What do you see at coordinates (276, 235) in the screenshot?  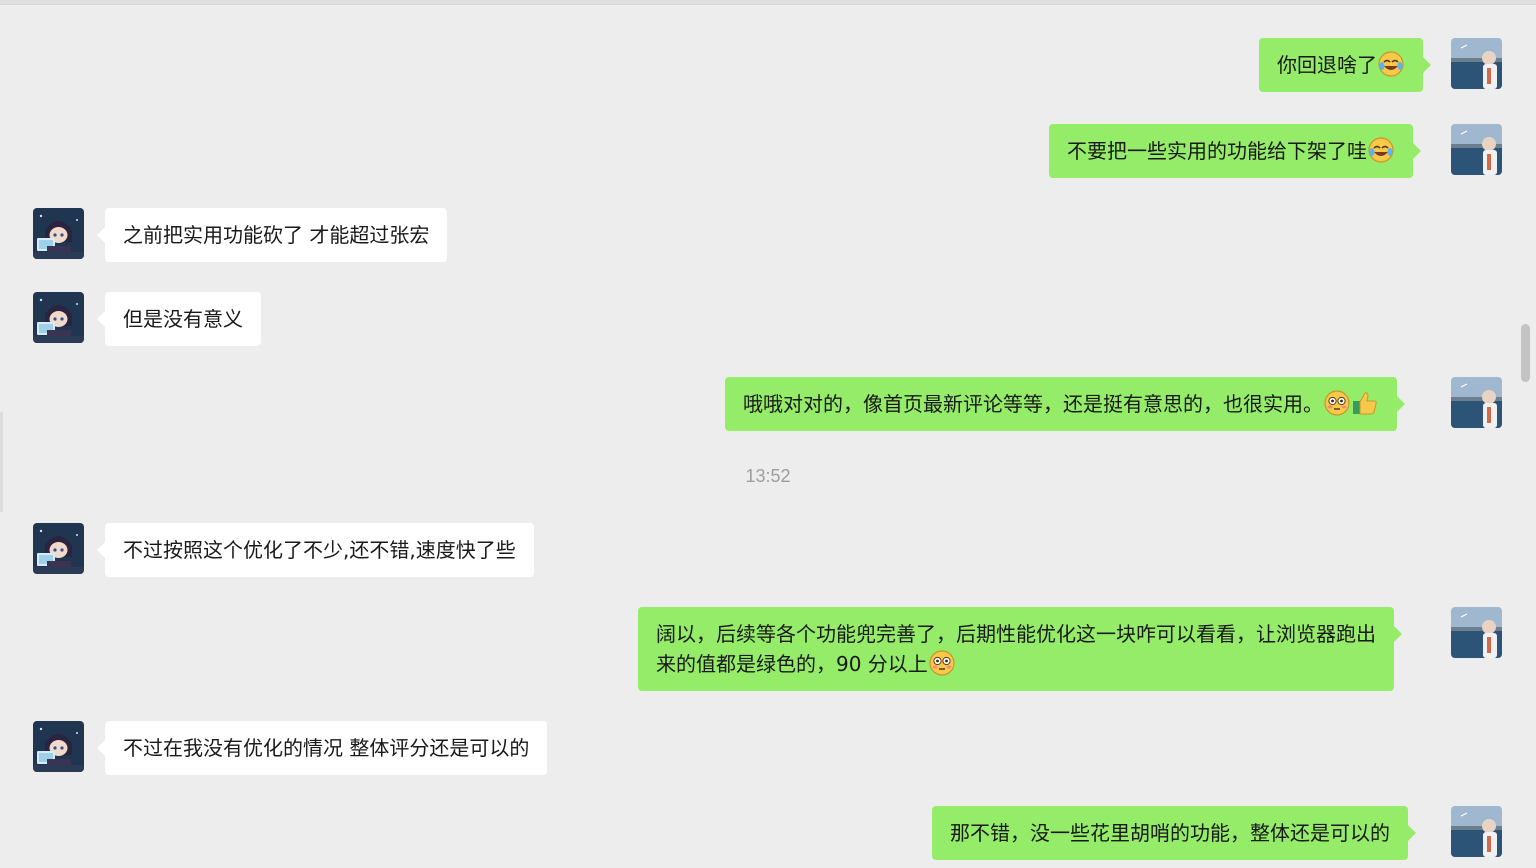 I see `message-text: 之前把实用功能砍了 才能超过张宏` at bounding box center [276, 235].